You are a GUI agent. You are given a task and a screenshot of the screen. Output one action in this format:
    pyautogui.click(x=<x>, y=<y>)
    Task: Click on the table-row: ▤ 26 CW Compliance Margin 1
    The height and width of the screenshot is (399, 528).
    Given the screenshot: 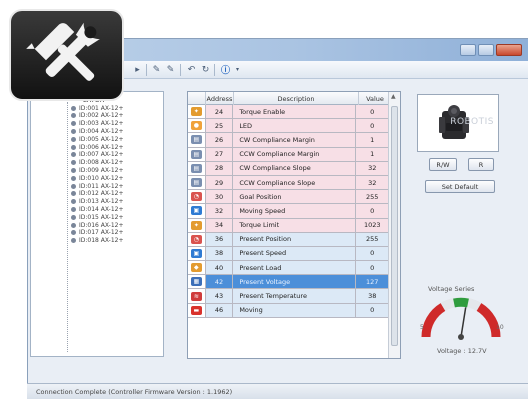 What is the action you would take?
    pyautogui.click(x=288, y=140)
    